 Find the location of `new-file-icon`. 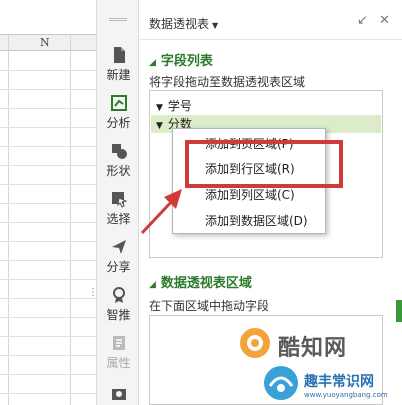

new-file-icon is located at coordinates (119, 55).